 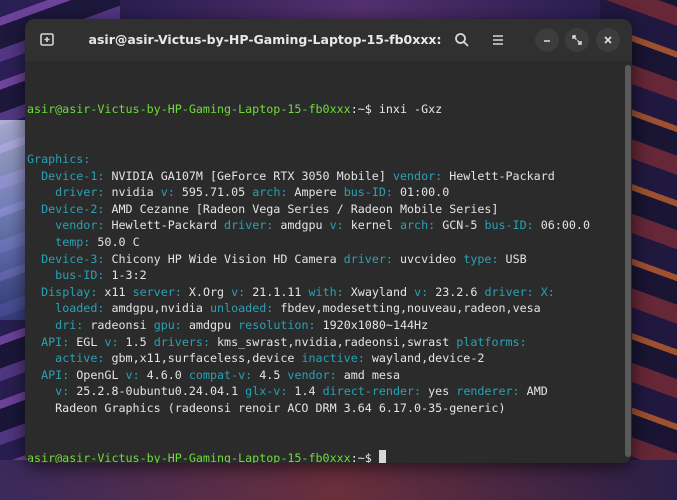 What do you see at coordinates (157, 291) in the screenshot?
I see `output-key: server:` at bounding box center [157, 291].